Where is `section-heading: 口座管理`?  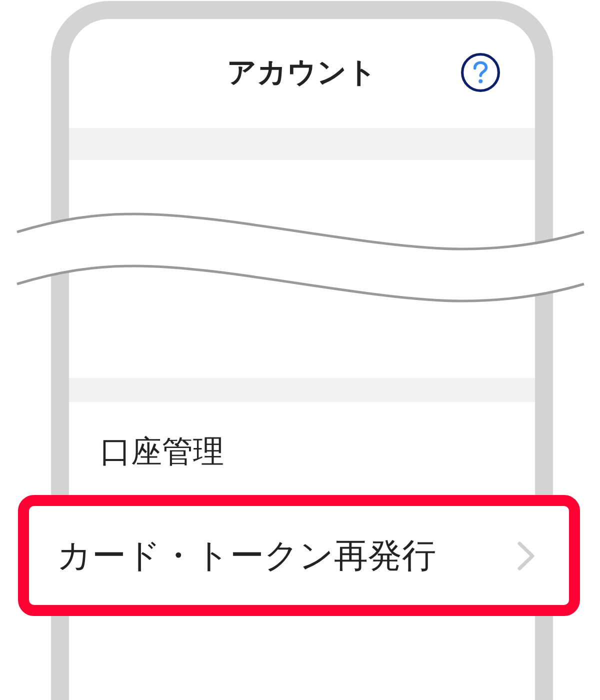
section-heading: 口座管理 is located at coordinates (162, 452).